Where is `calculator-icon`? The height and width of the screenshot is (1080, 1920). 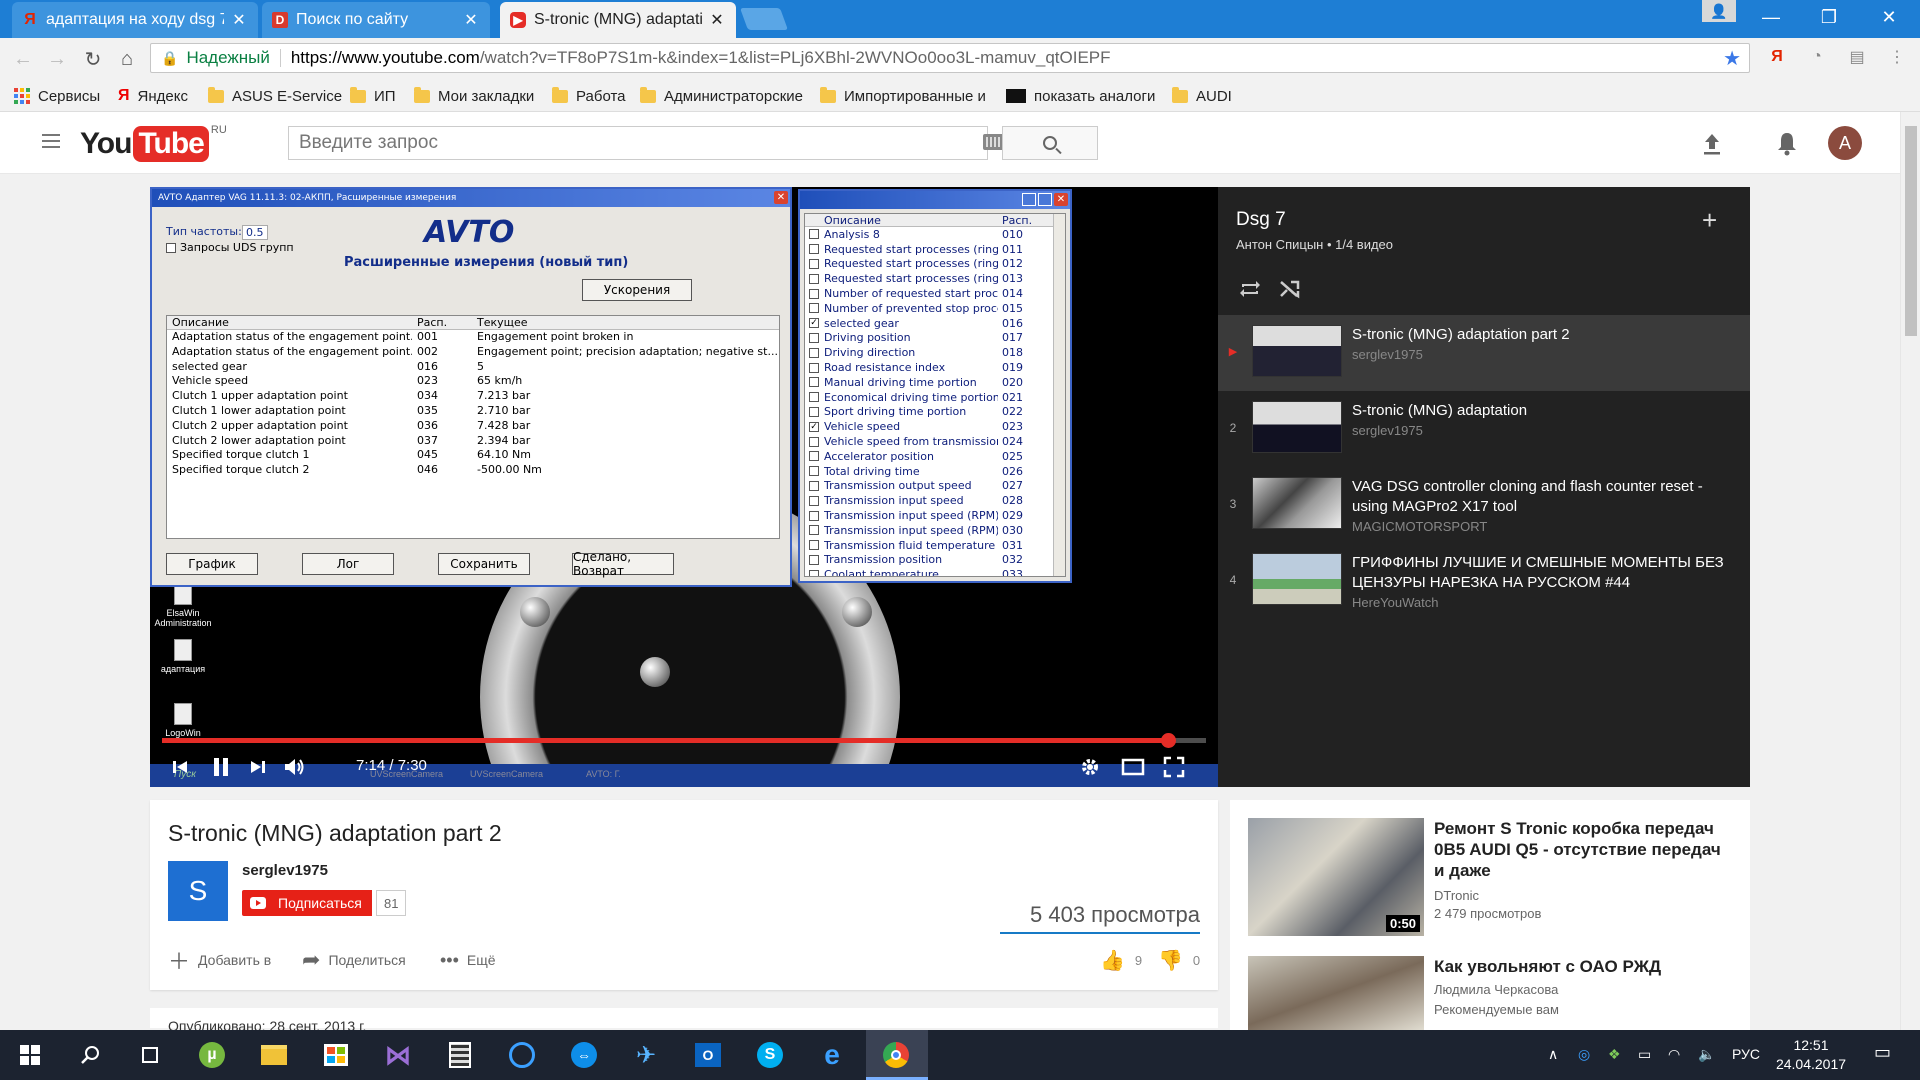 calculator-icon is located at coordinates (460, 1055).